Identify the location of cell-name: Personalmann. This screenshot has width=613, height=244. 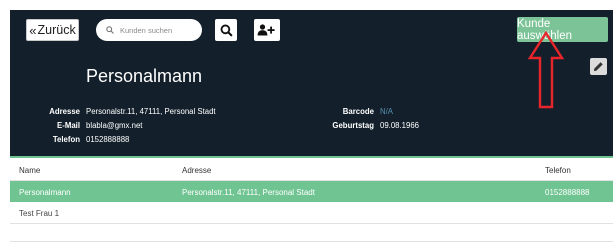
(45, 192).